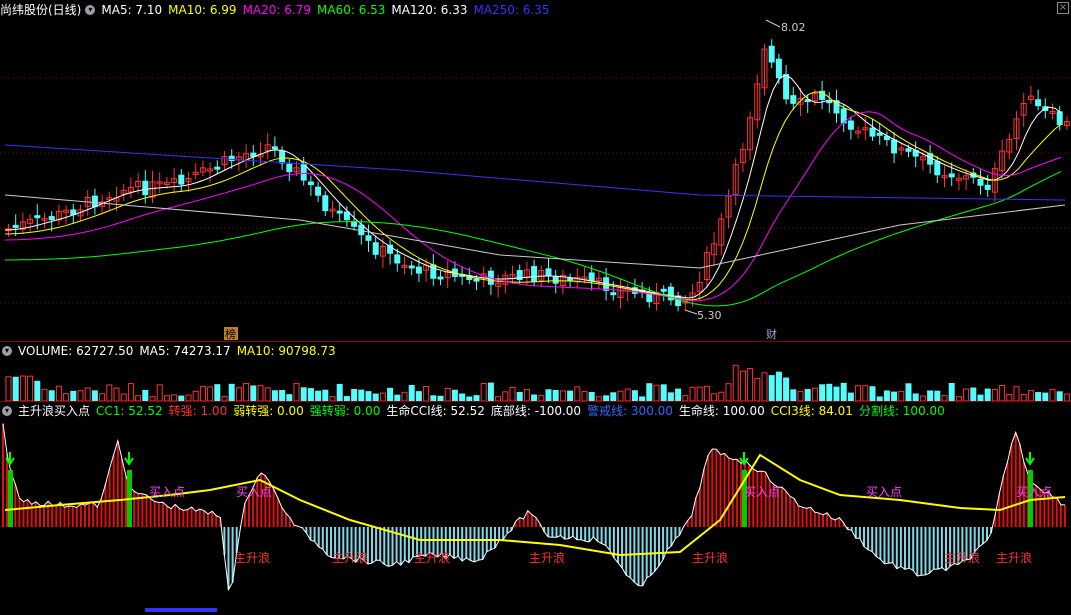 The width and height of the screenshot is (1071, 615). I want to click on legend-item: MA20: 6.79, so click(276, 10).